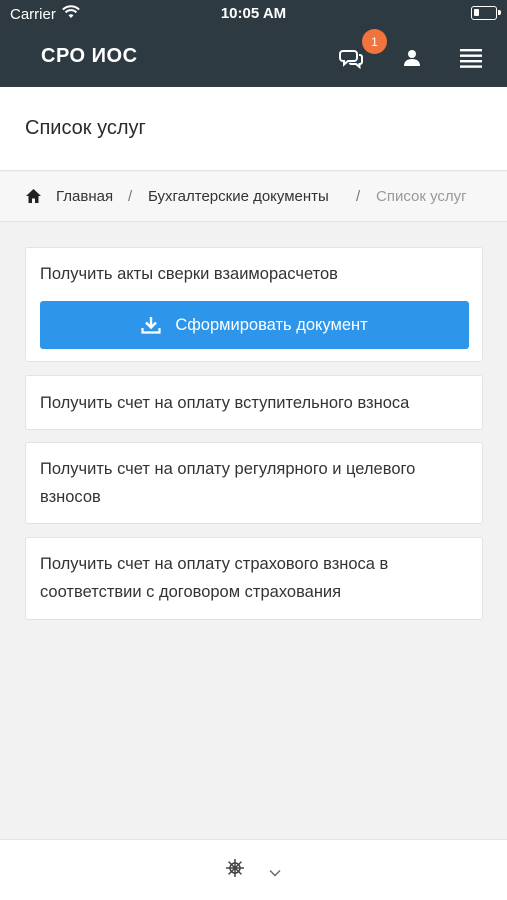 The height and width of the screenshot is (900, 507). What do you see at coordinates (151, 325) in the screenshot?
I see `download-icon` at bounding box center [151, 325].